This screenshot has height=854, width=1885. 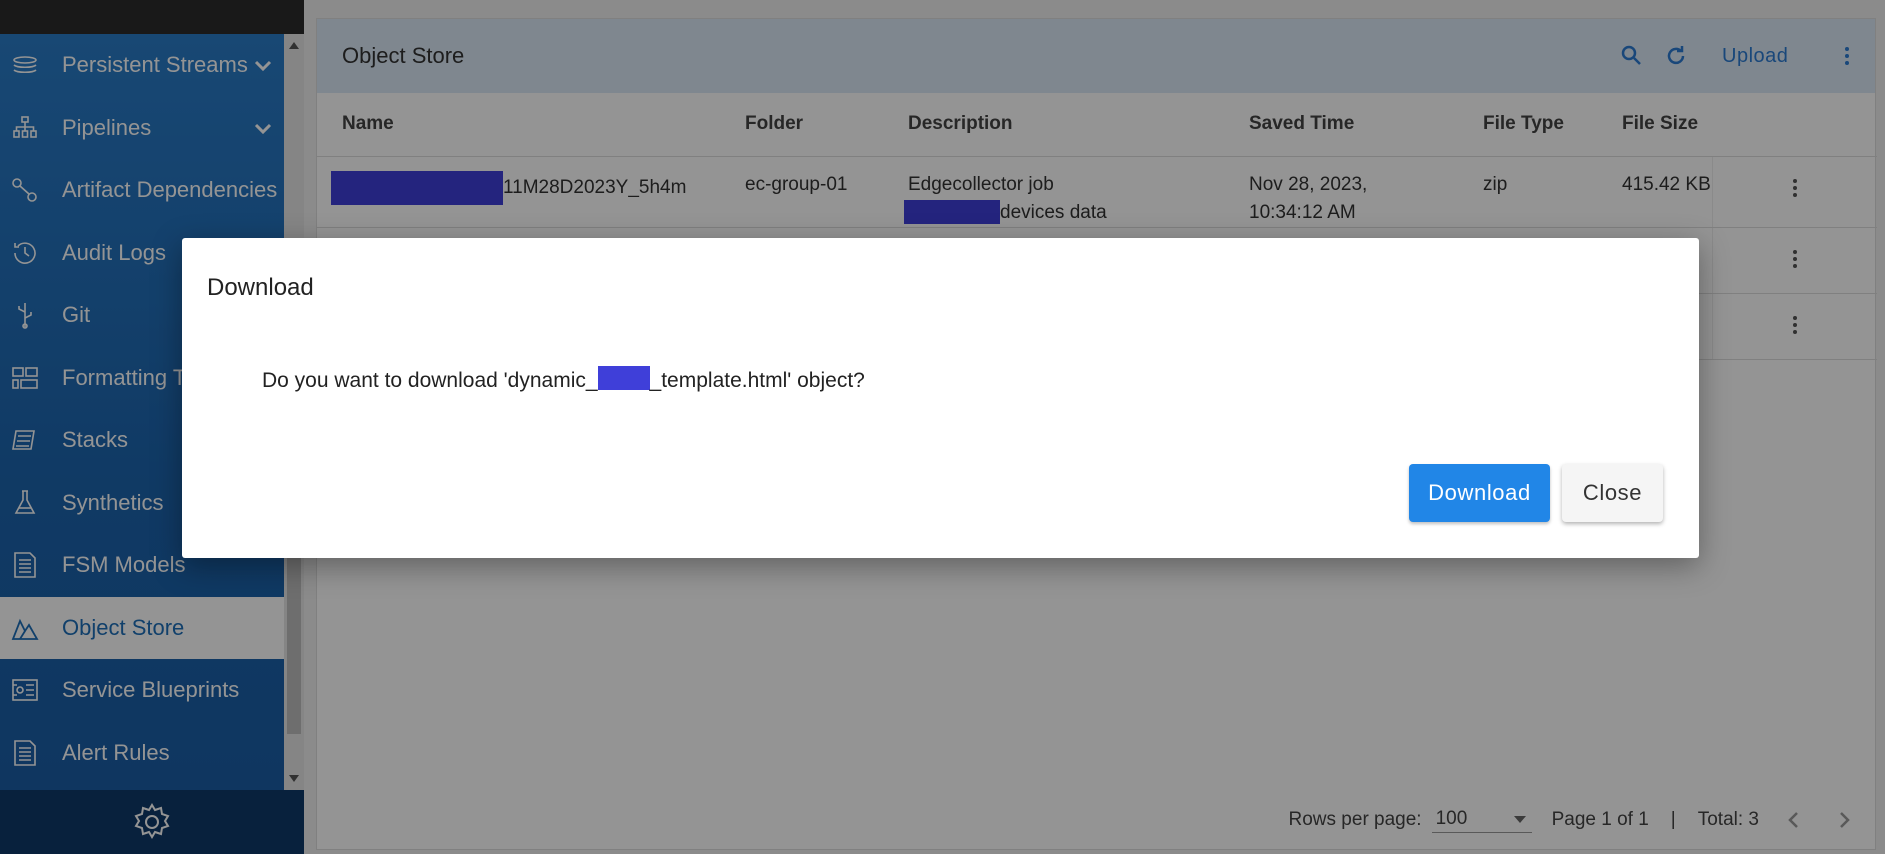 What do you see at coordinates (1612, 493) in the screenshot?
I see `close-button: Close` at bounding box center [1612, 493].